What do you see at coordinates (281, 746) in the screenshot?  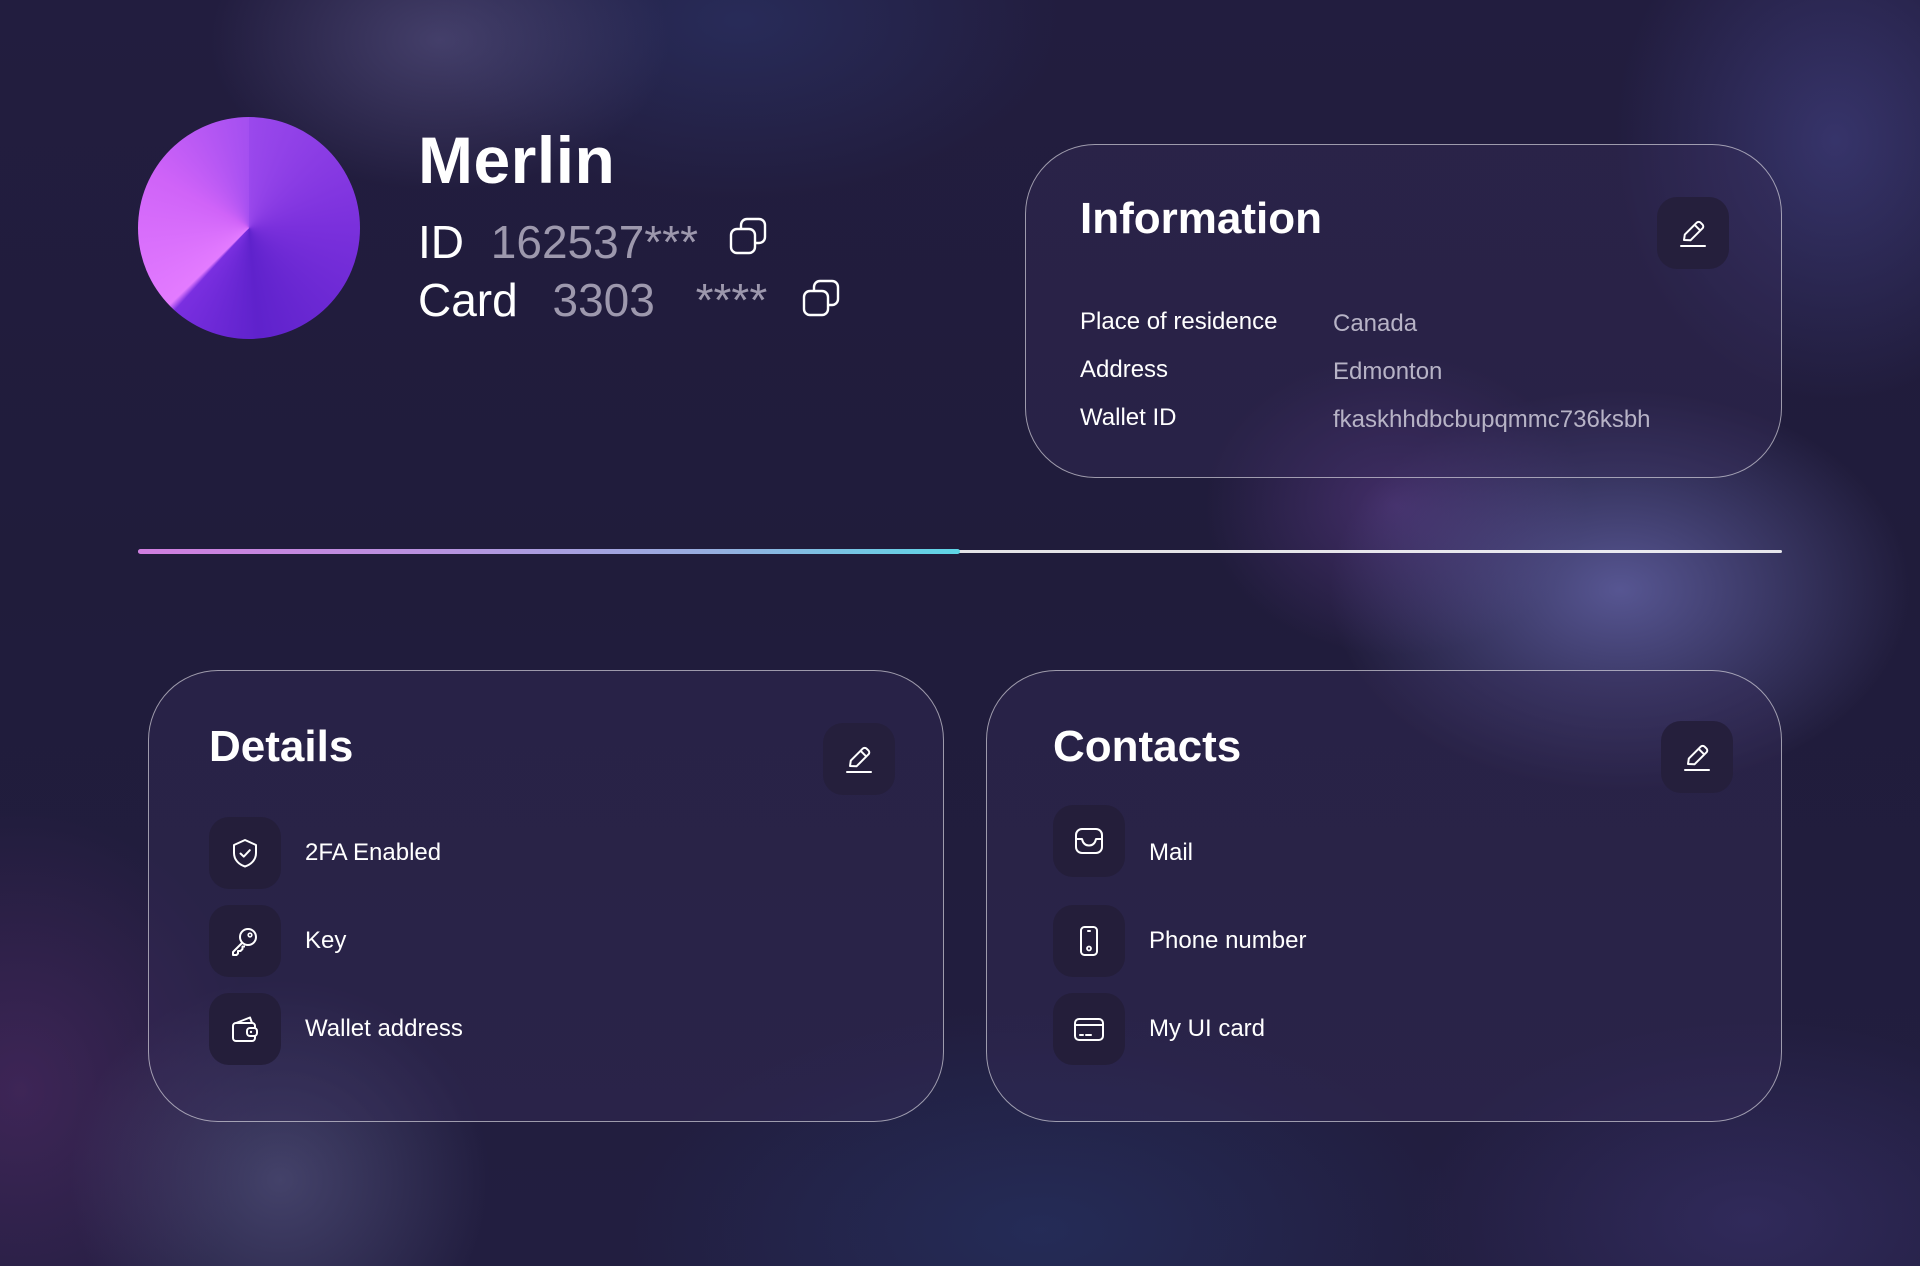 I see `details-title: Details` at bounding box center [281, 746].